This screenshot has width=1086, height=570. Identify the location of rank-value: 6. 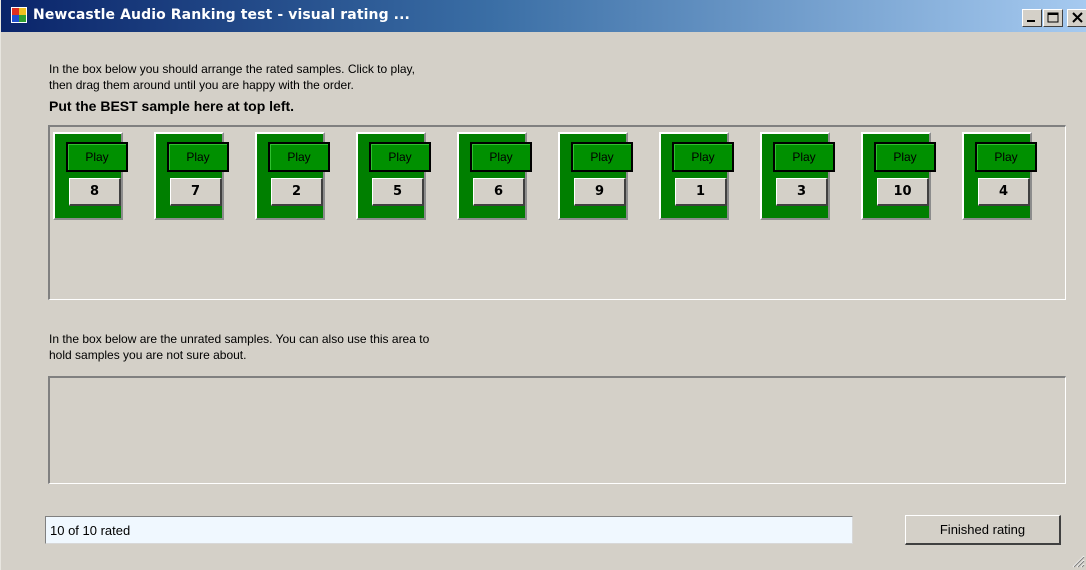
(499, 192).